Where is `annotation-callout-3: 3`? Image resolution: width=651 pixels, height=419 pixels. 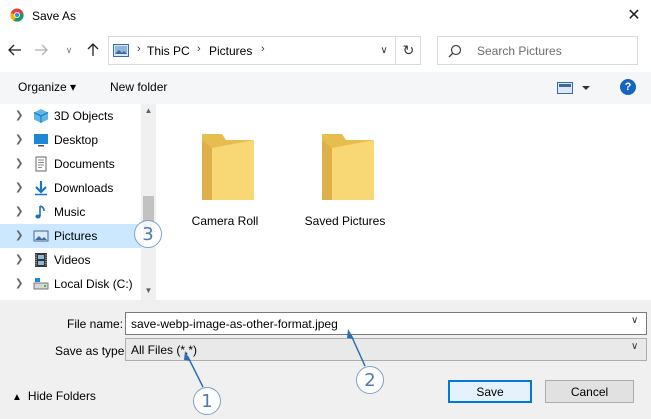 annotation-callout-3: 3 is located at coordinates (148, 234).